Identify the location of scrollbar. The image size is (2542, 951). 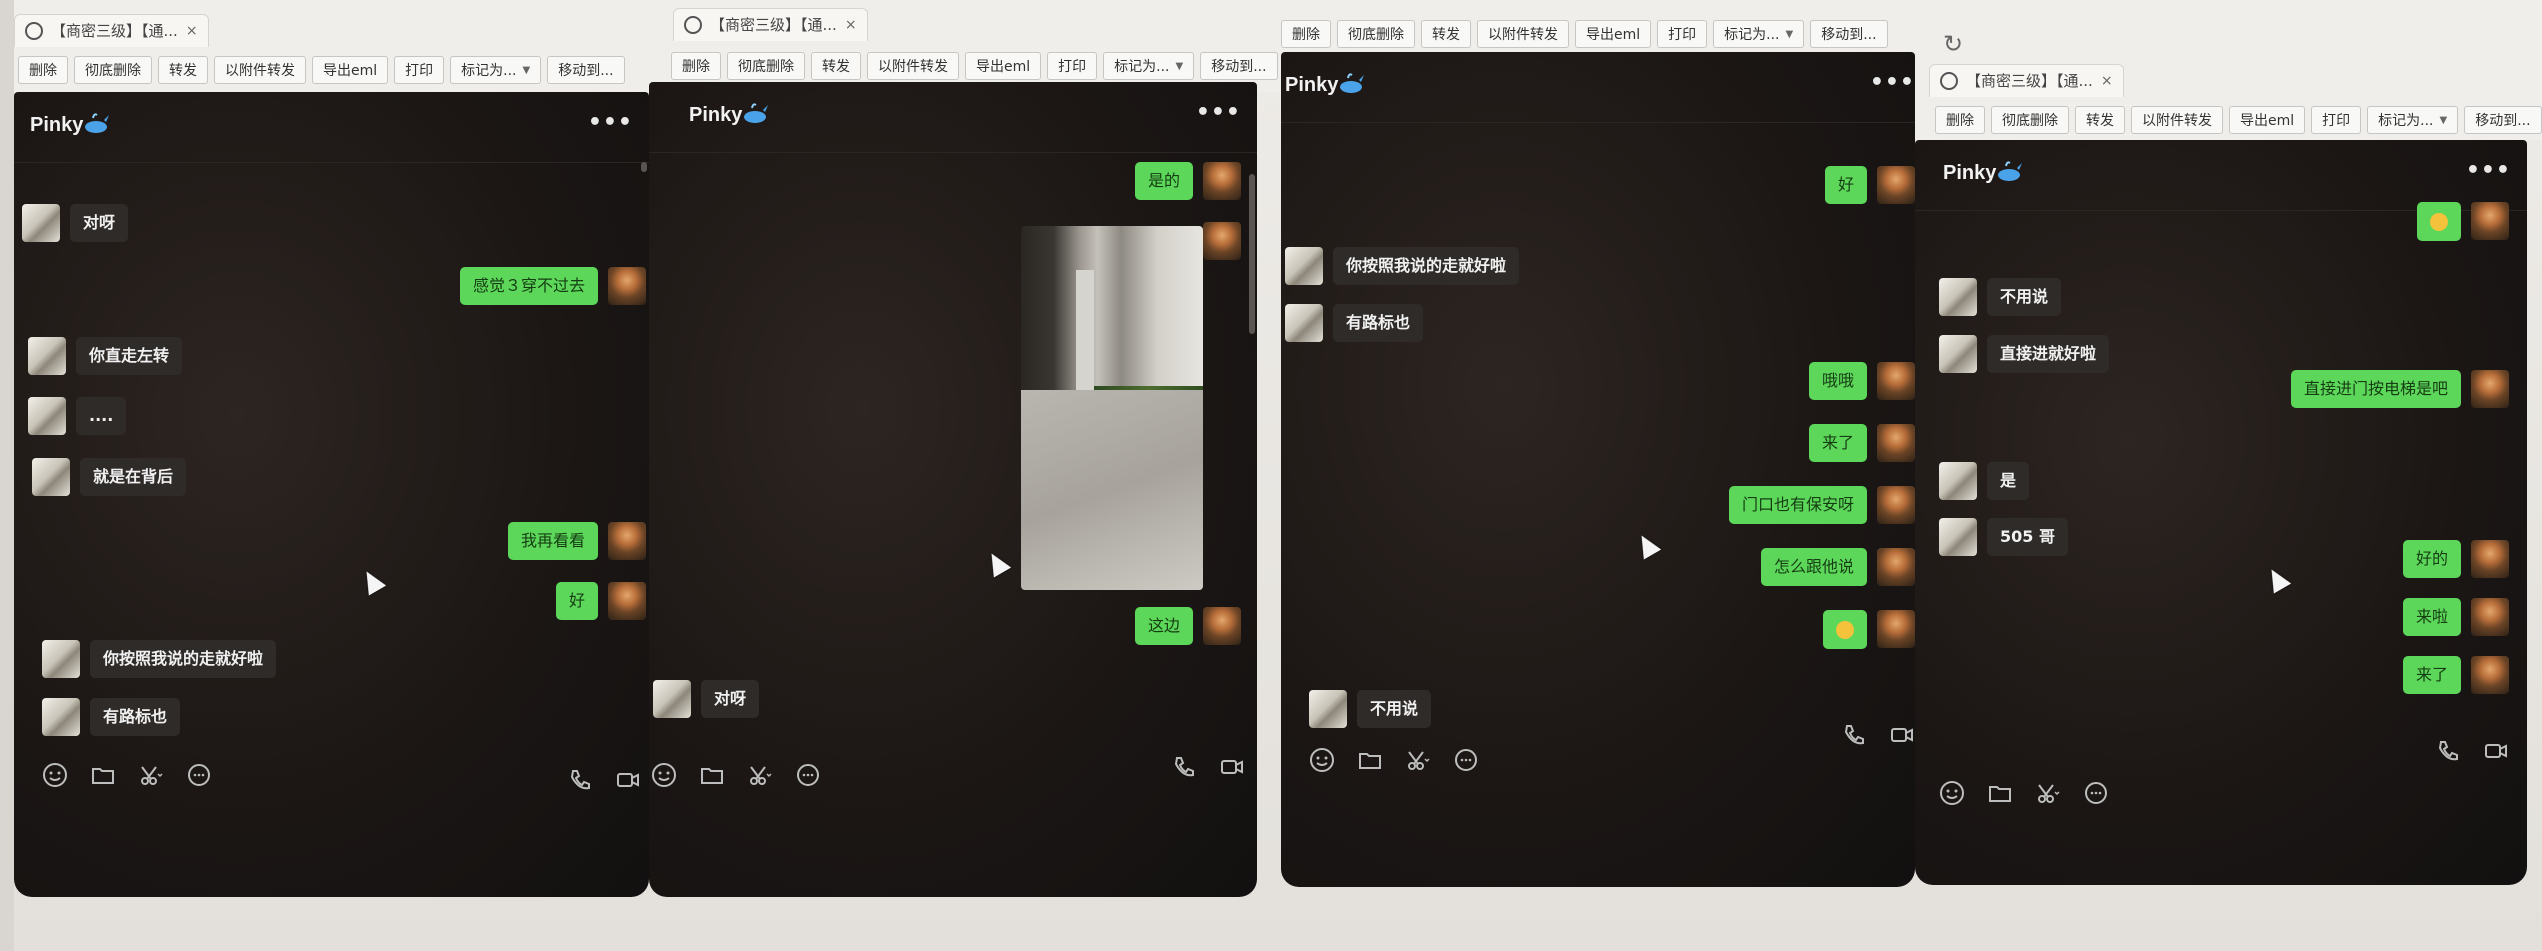
(1252, 254).